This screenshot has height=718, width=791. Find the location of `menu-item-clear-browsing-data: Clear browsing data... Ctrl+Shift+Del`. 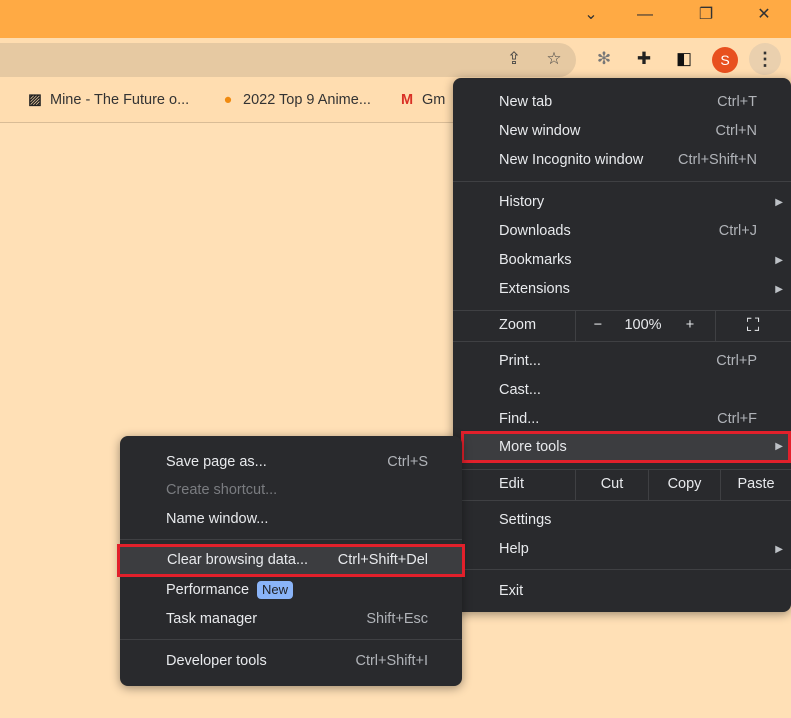

menu-item-clear-browsing-data: Clear browsing data... Ctrl+Shift+Del is located at coordinates (291, 560).